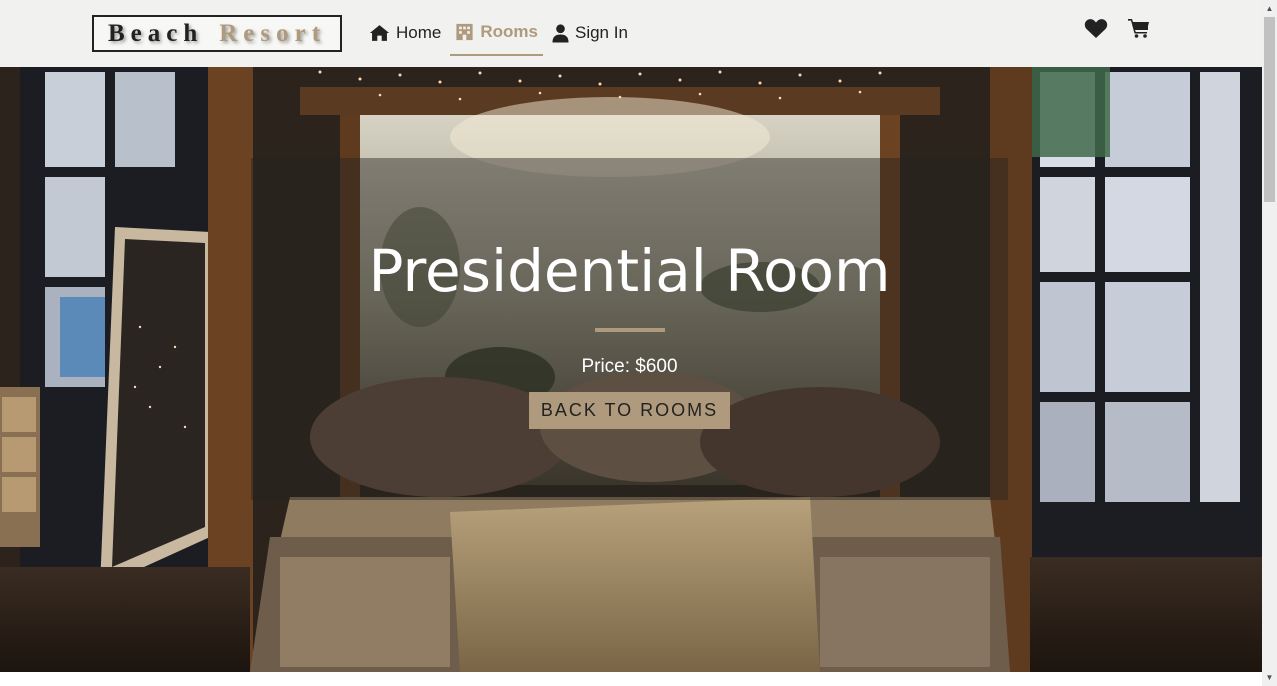 The width and height of the screenshot is (1277, 686). I want to click on nav-home-link: Home, so click(405, 33).